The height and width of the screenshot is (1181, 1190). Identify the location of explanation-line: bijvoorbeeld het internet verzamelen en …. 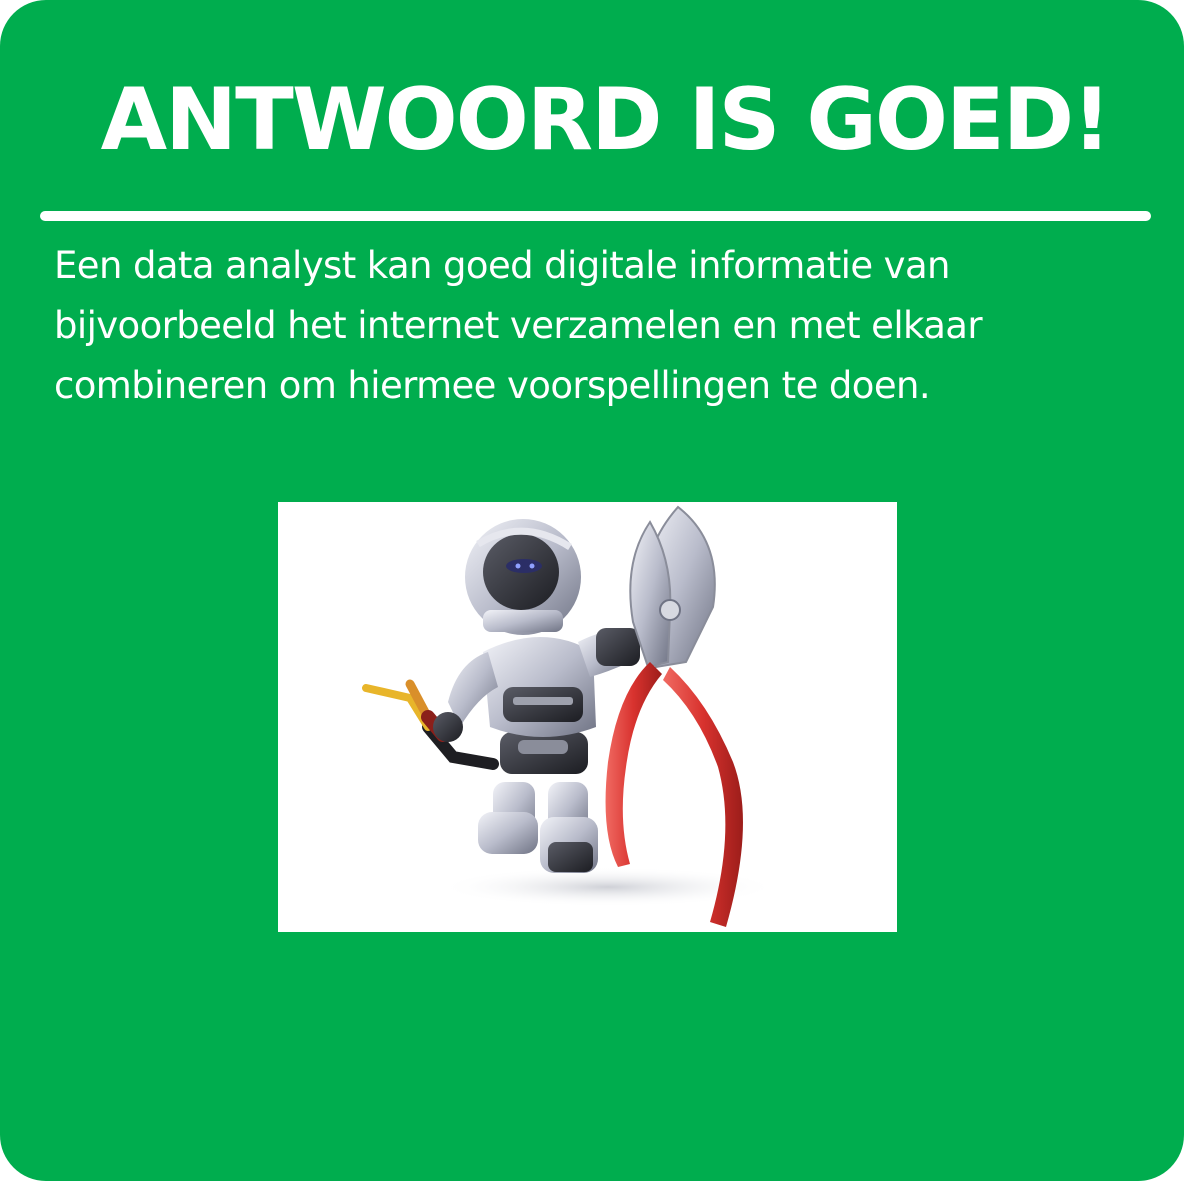
(518, 325).